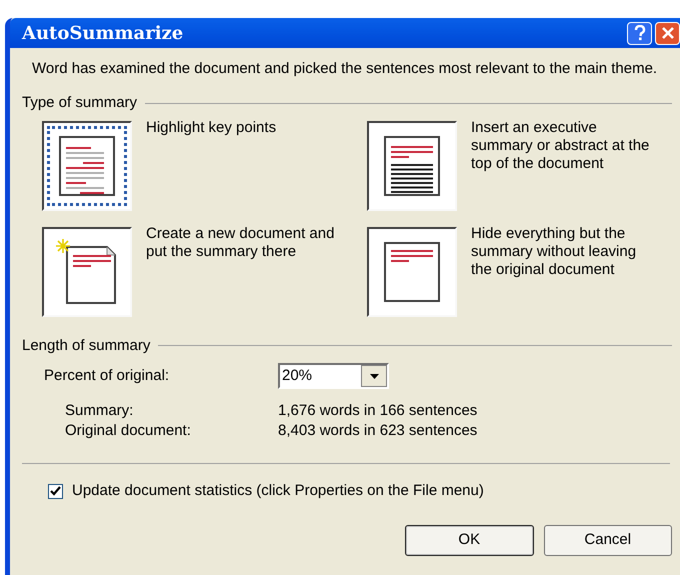  I want to click on stat-label: Original document:, so click(128, 431).